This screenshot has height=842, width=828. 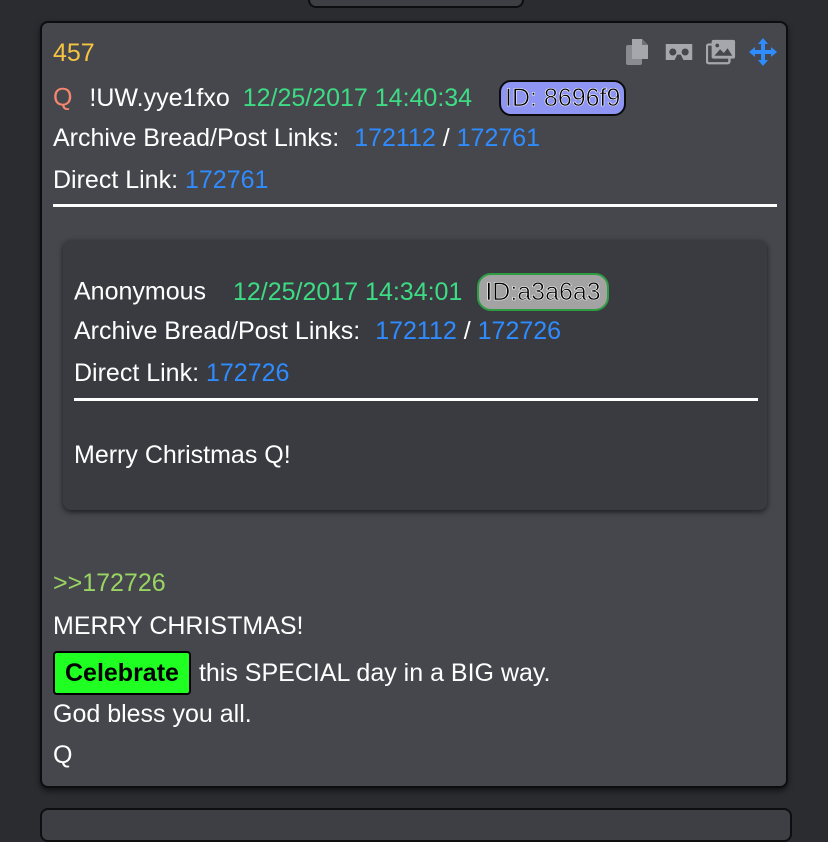 I want to click on copy-icon, so click(x=637, y=52).